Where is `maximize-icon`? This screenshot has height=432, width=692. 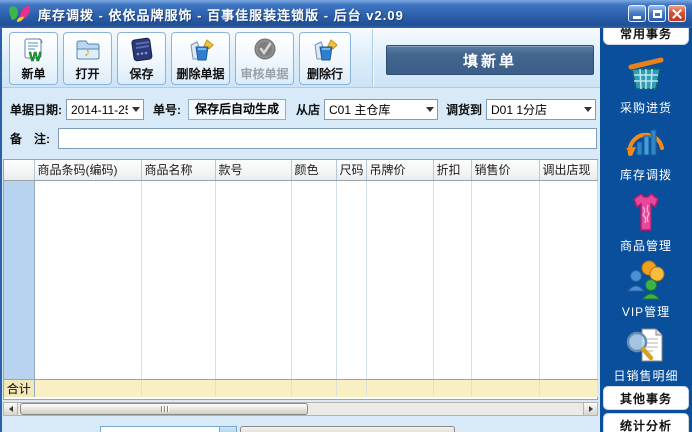
maximize-icon is located at coordinates (657, 13).